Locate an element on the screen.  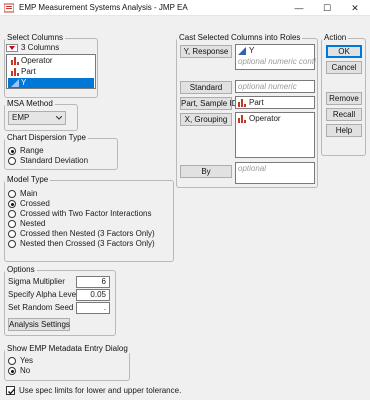
part-sample-id-field: Part is located at coordinates (275, 102).